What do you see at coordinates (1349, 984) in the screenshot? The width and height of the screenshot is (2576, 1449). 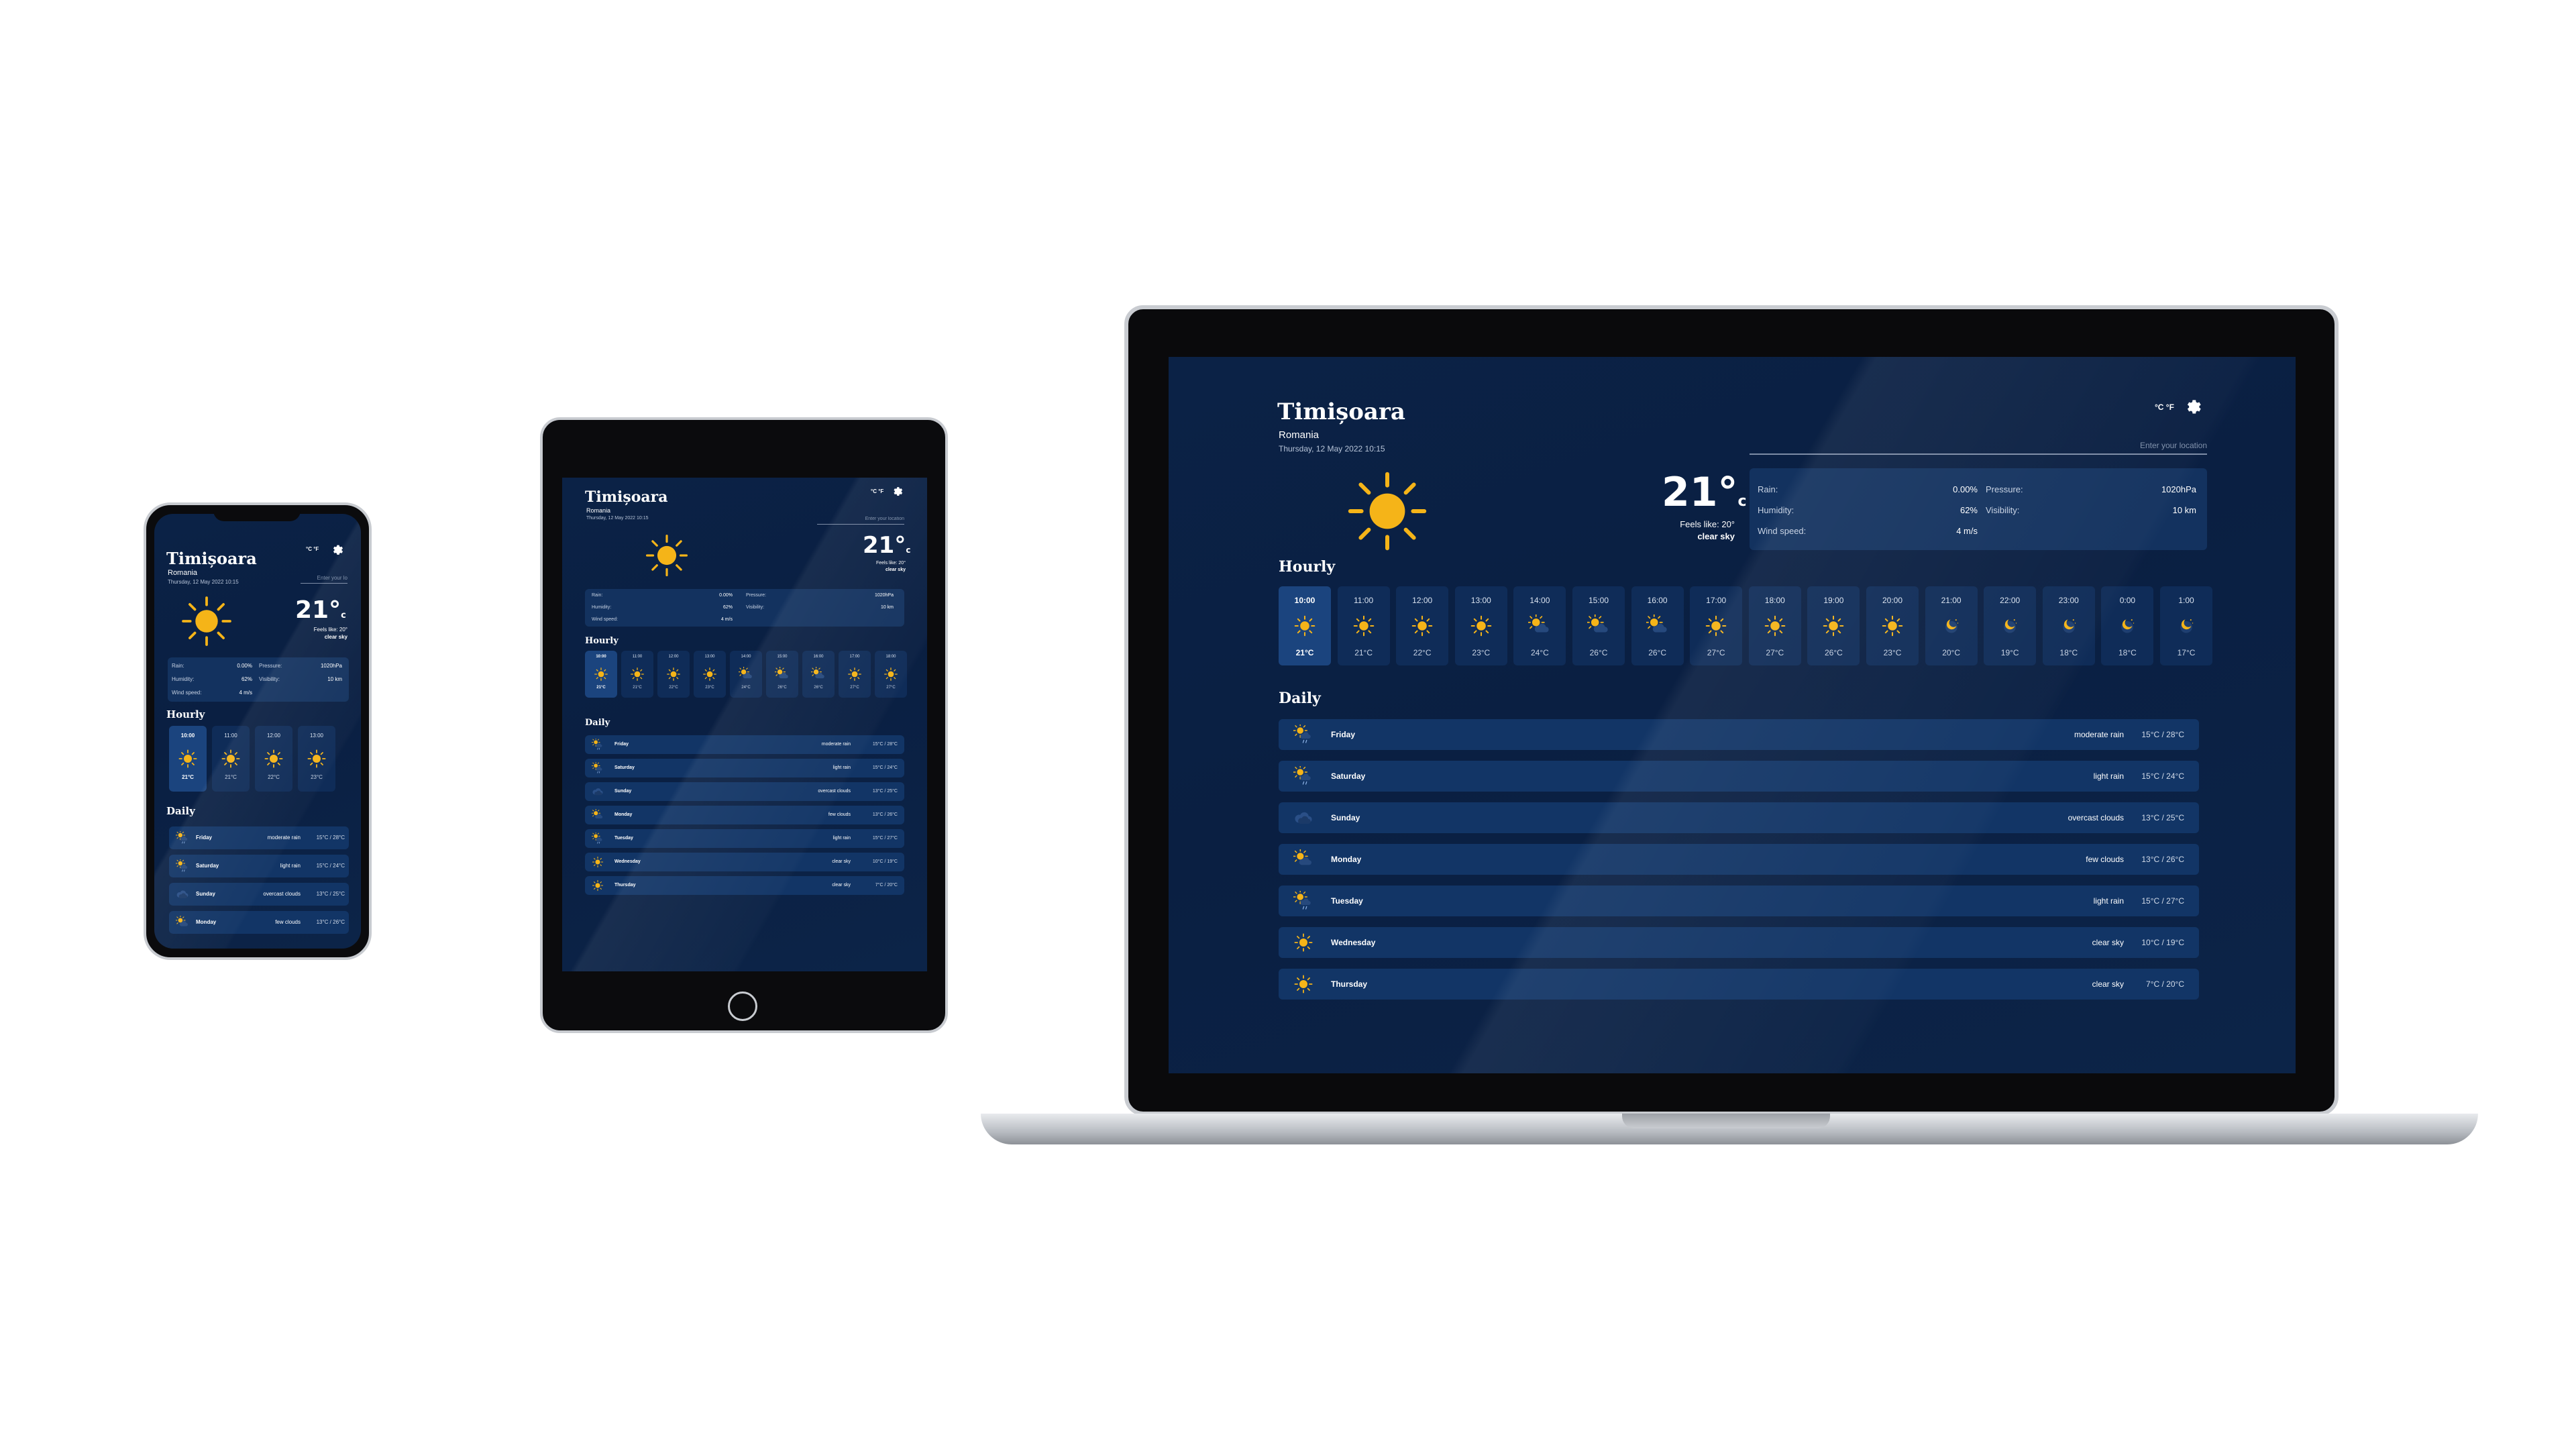 I see `daily-day: Thursday` at bounding box center [1349, 984].